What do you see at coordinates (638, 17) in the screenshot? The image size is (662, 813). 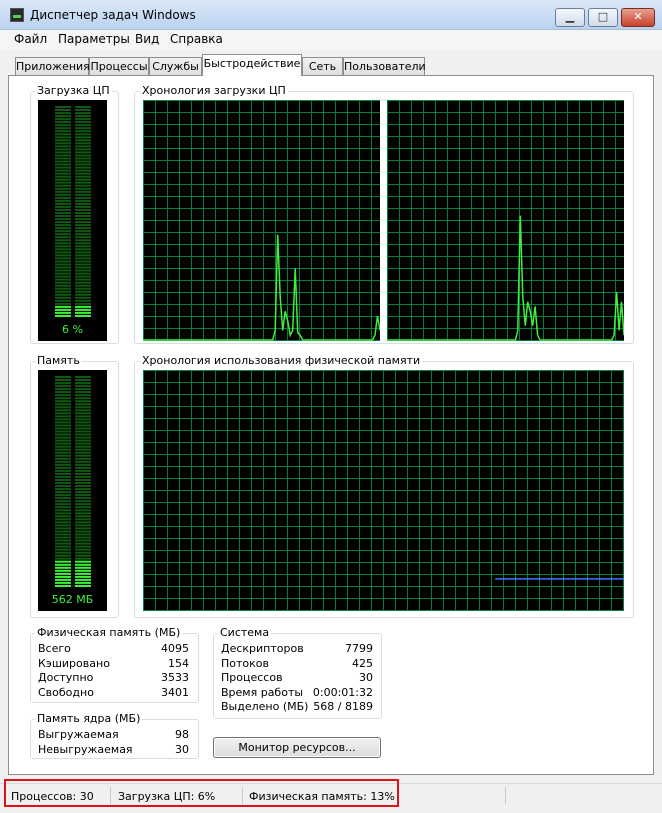 I see `close-button: ✕` at bounding box center [638, 17].